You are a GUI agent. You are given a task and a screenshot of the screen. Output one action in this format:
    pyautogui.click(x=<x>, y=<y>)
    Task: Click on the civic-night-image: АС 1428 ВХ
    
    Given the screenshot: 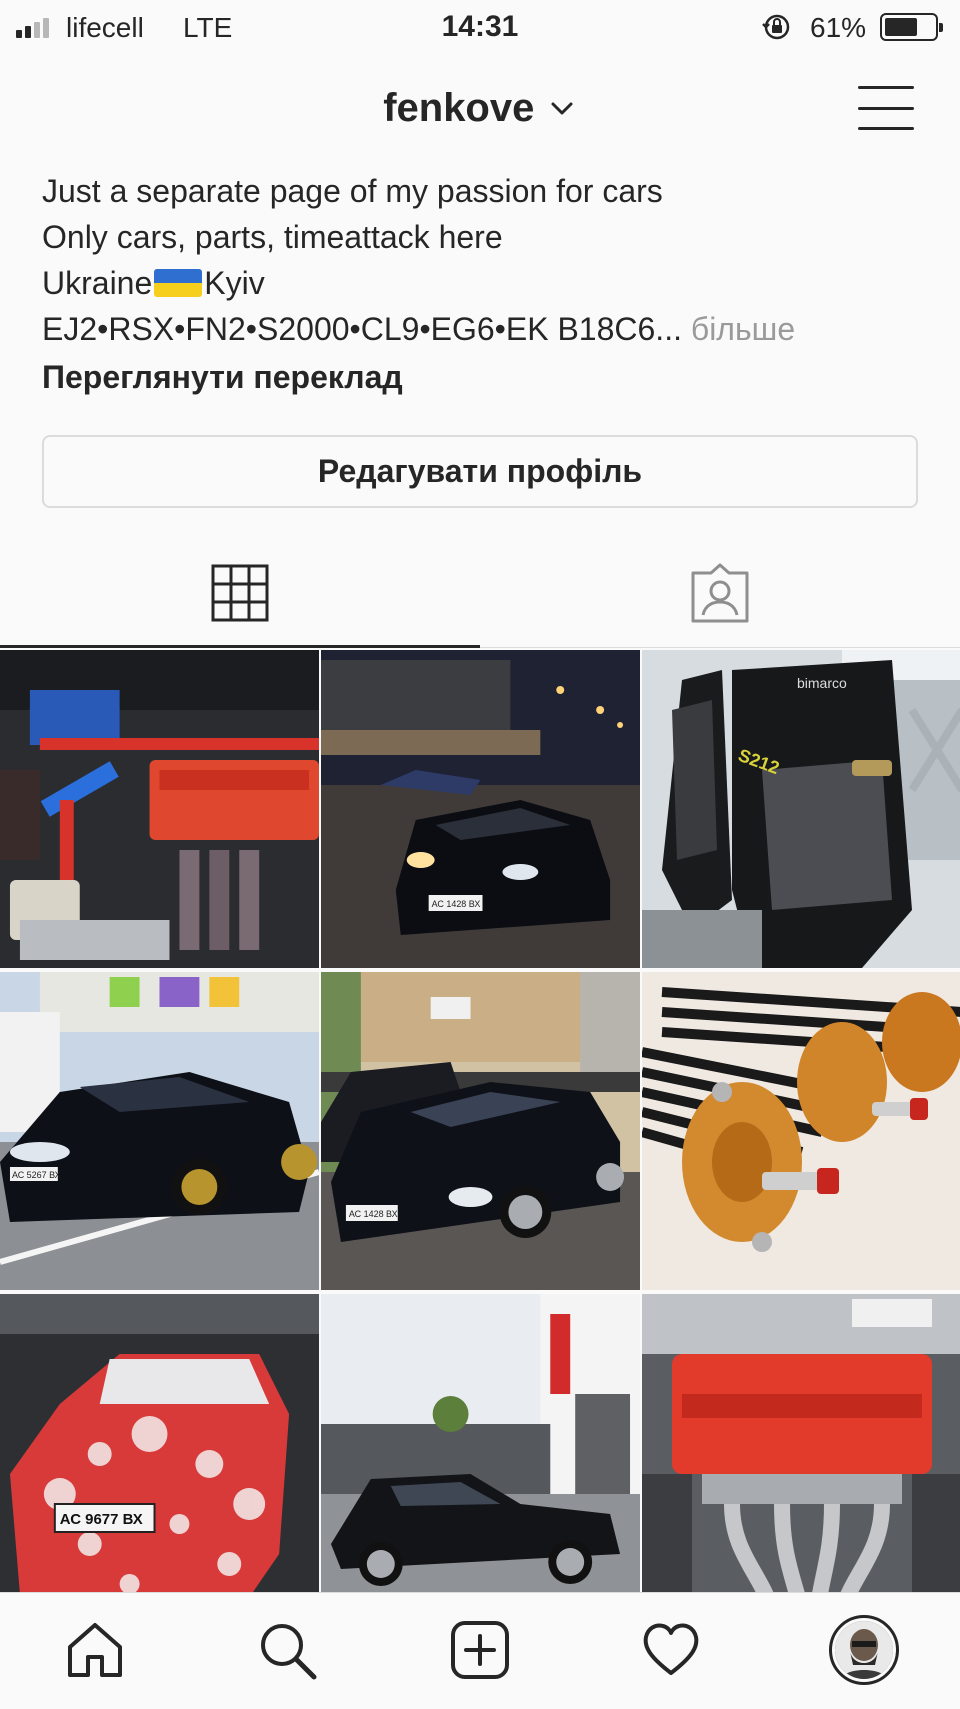 What is the action you would take?
    pyautogui.click(x=480, y=809)
    